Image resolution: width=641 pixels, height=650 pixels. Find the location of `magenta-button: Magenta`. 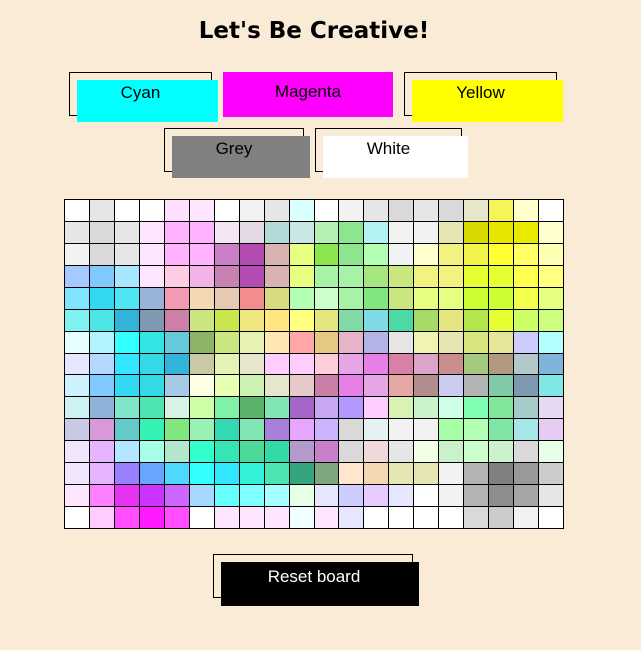

magenta-button: Magenta is located at coordinates (308, 94).